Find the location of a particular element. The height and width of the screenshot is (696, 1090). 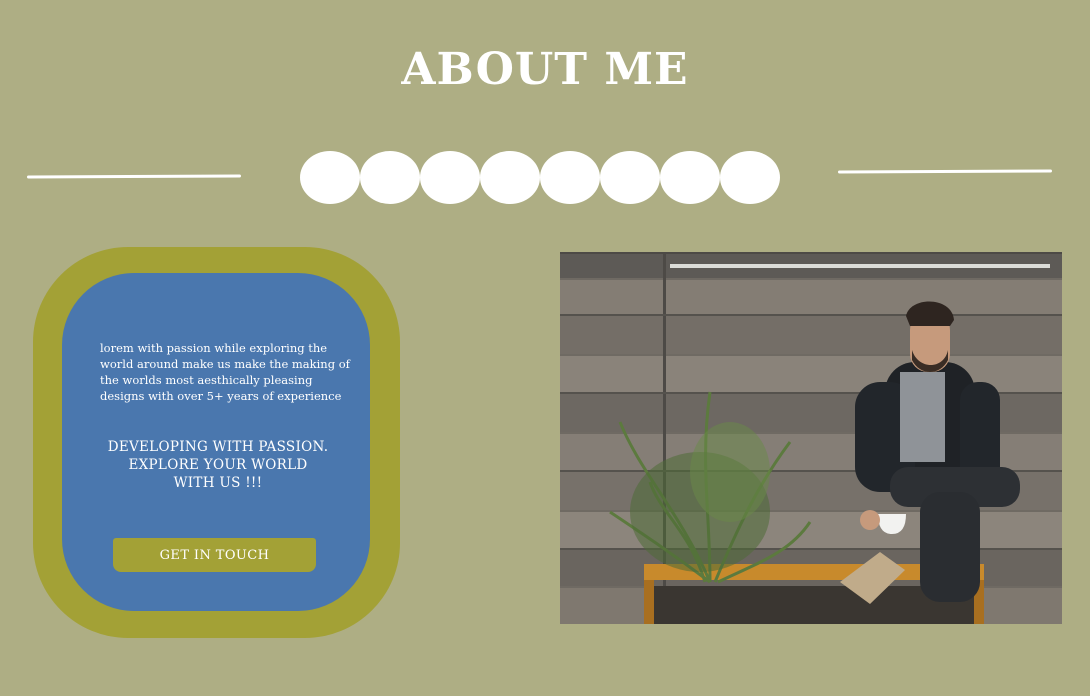

tagline-line: WITH US !!! is located at coordinates (218, 483).